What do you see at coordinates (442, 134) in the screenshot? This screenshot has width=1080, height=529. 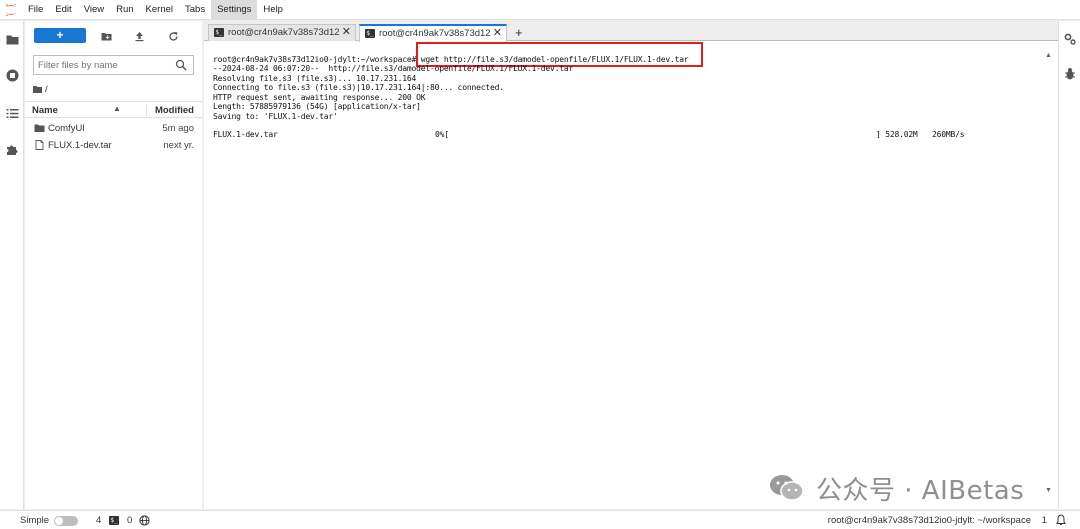 I see `progress-percent: 0%[` at bounding box center [442, 134].